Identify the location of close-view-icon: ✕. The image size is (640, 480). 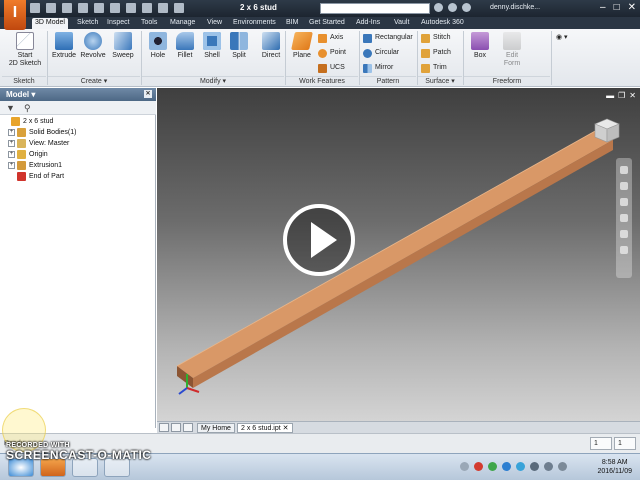
(632, 95).